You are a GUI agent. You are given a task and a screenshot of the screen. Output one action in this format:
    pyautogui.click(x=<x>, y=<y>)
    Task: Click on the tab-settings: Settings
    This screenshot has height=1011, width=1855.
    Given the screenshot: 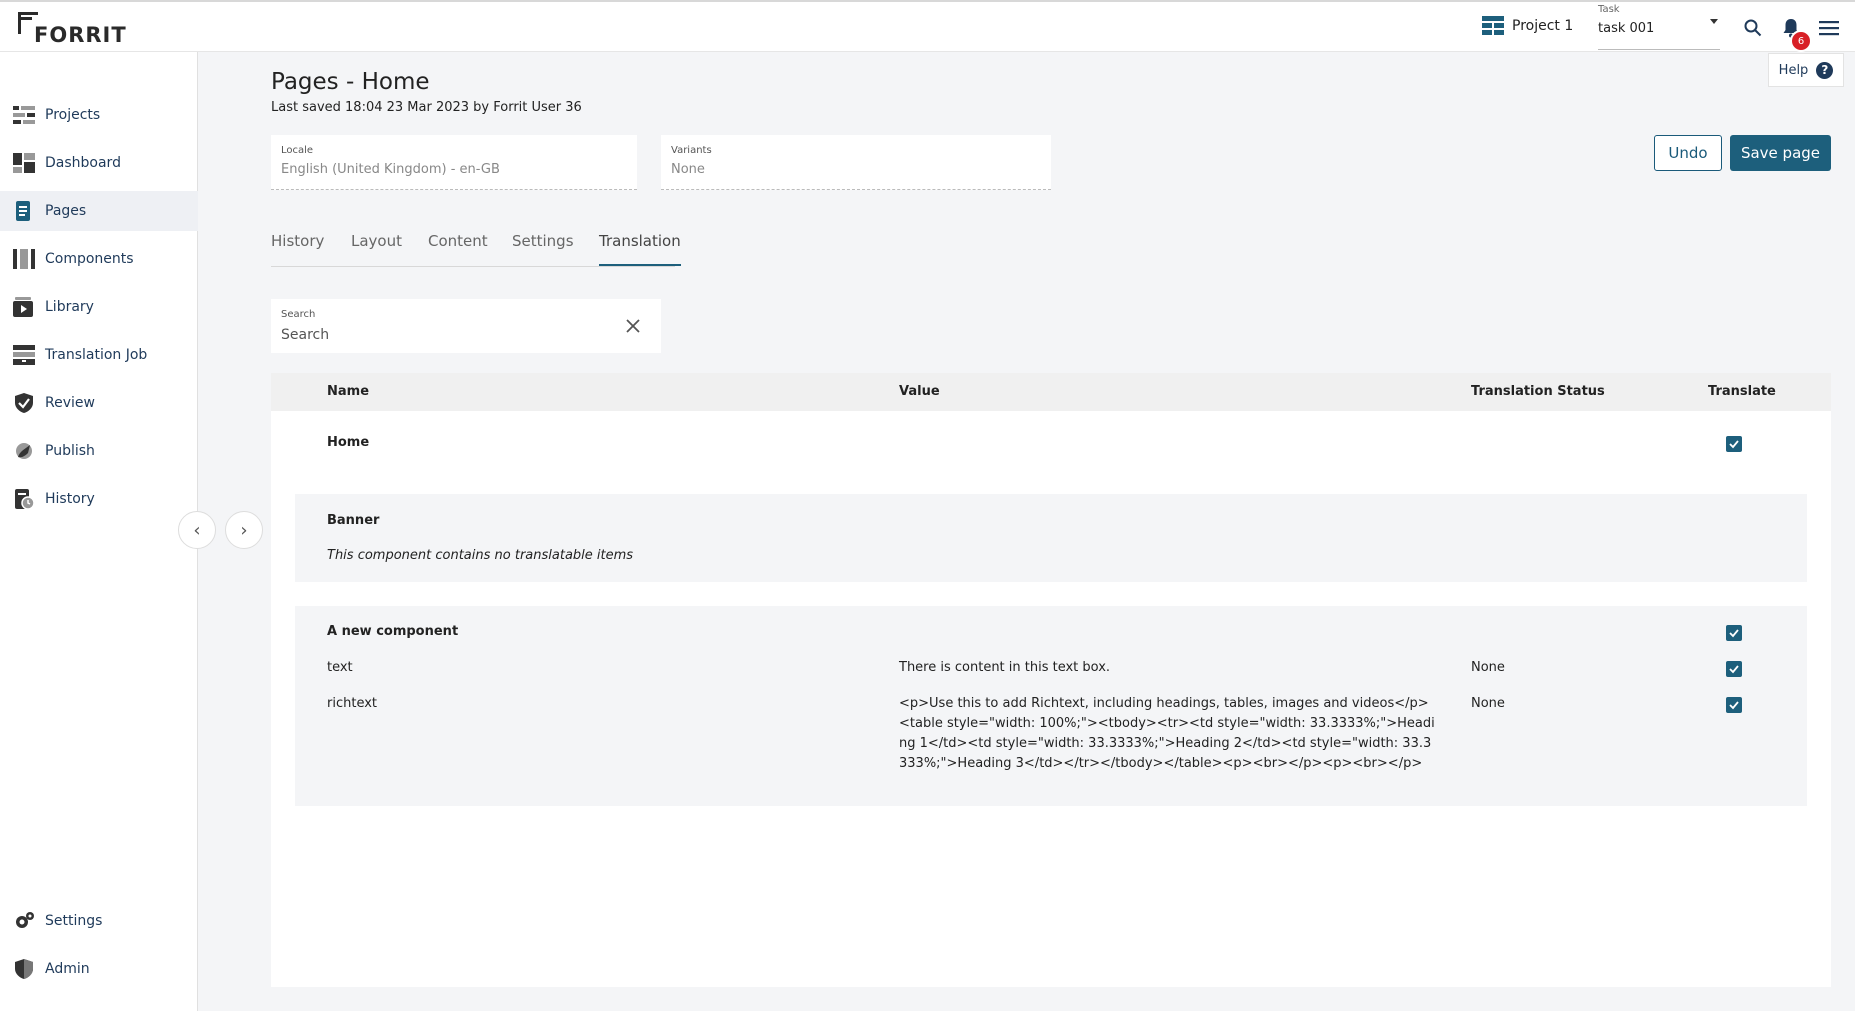 What is the action you would take?
    pyautogui.click(x=543, y=249)
    